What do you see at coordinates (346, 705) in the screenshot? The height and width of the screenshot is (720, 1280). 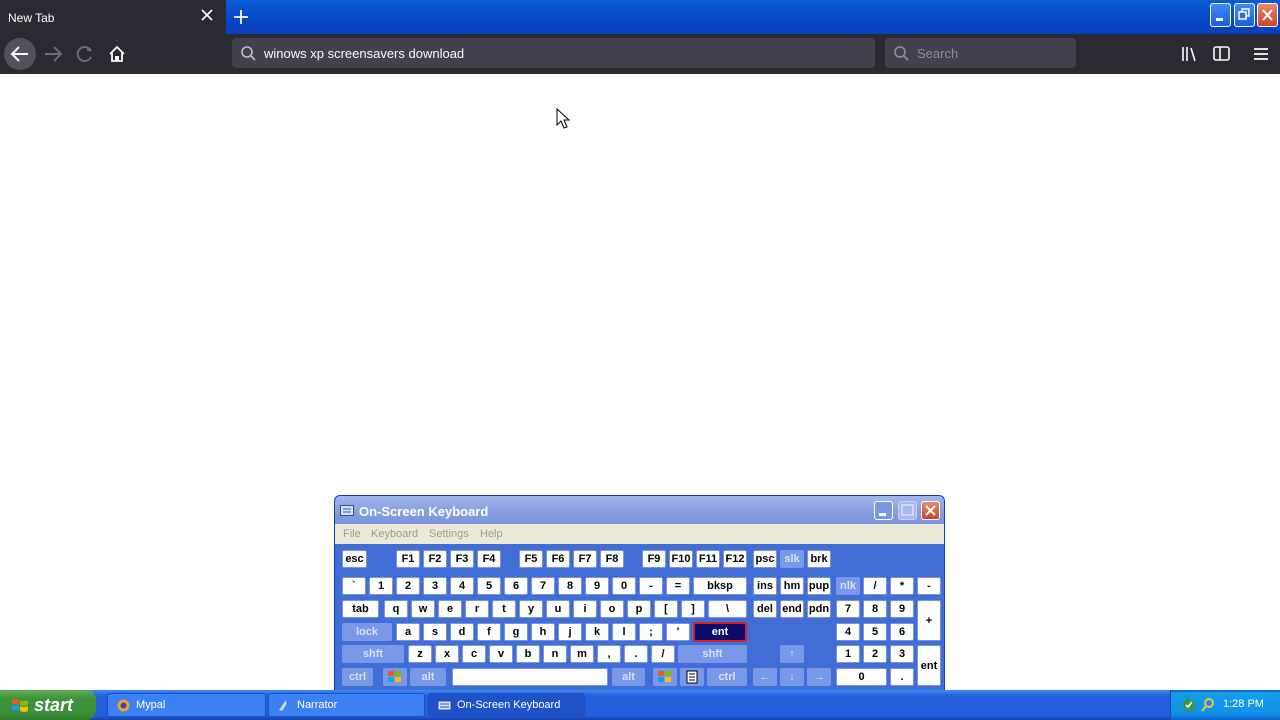 I see `taskbar-item-narrator: Narrator` at bounding box center [346, 705].